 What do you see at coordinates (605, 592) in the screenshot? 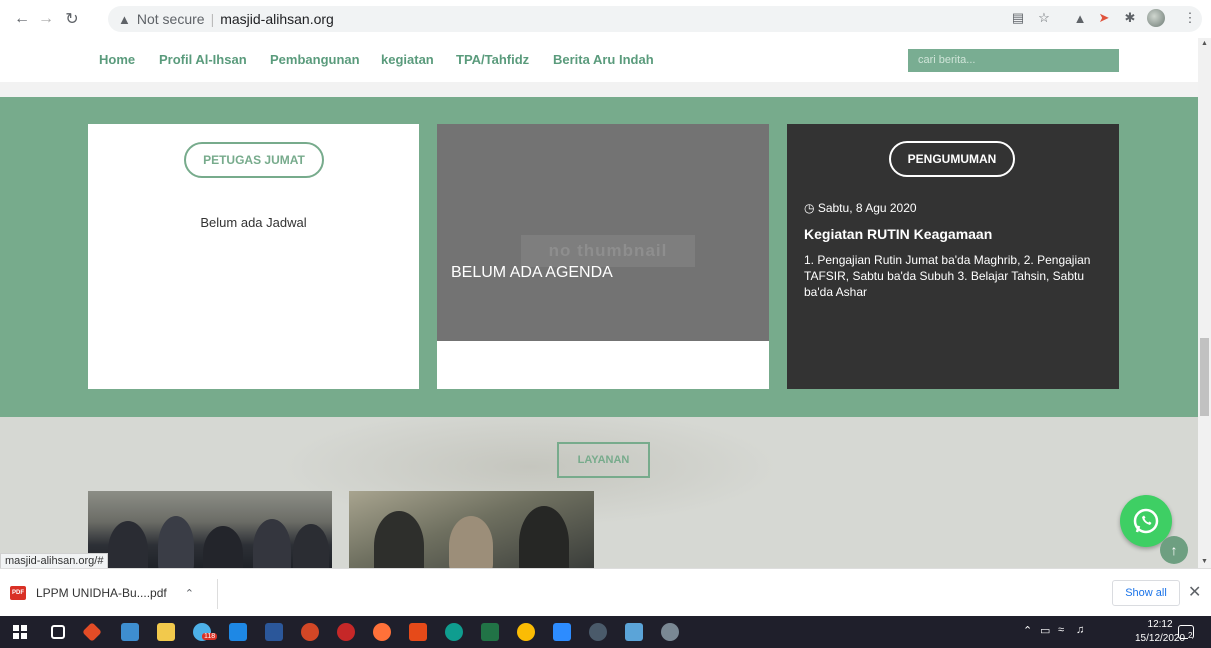
I see `download-shelf: PDF LPPM UNIDHA-Bu....pdf ⌃ Show all ✕` at bounding box center [605, 592].